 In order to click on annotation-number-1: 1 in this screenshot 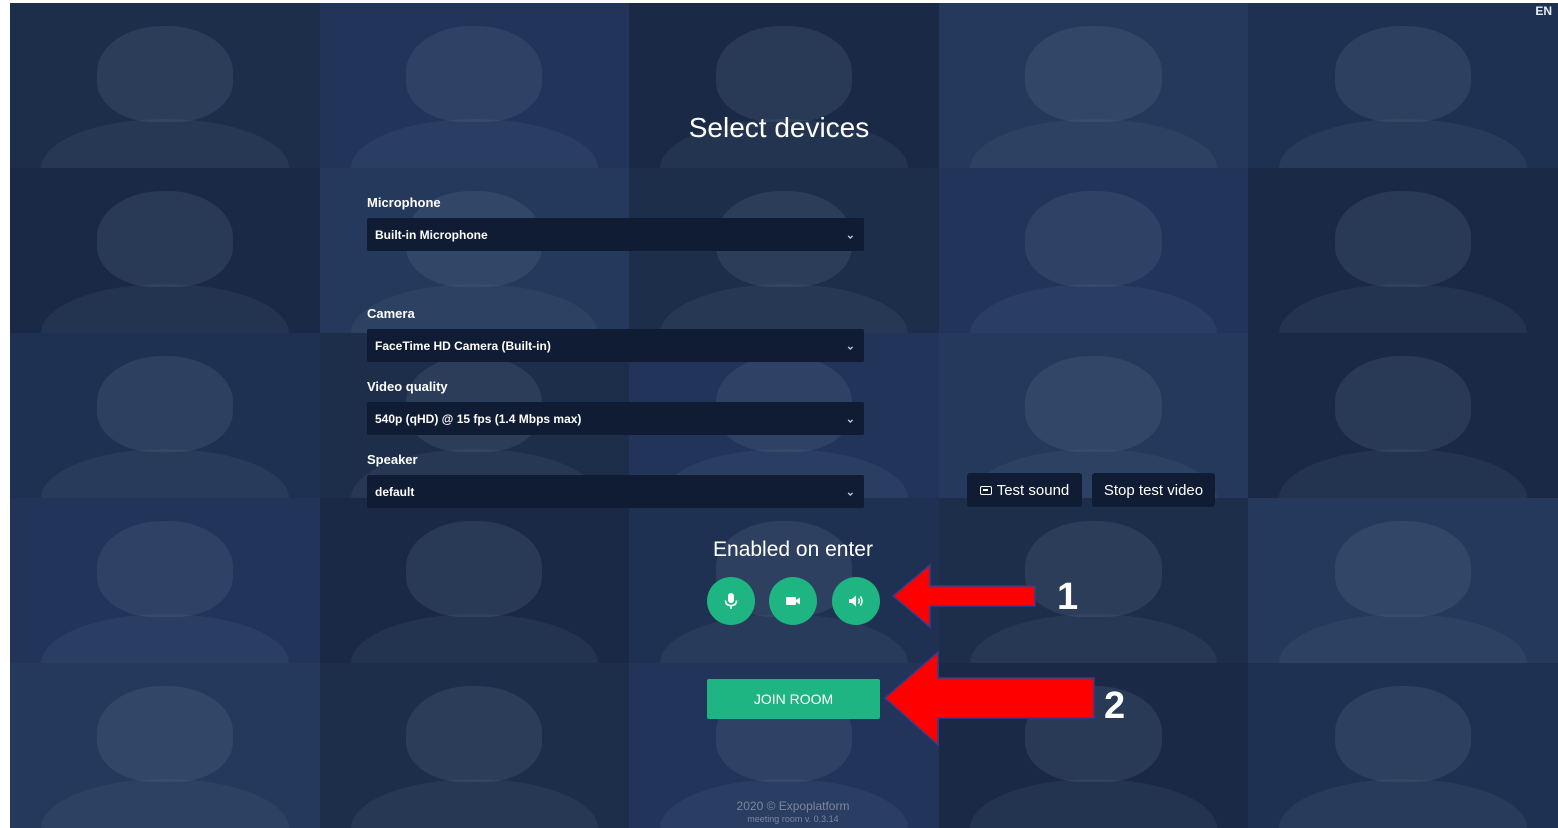, I will do `click(1068, 597)`.